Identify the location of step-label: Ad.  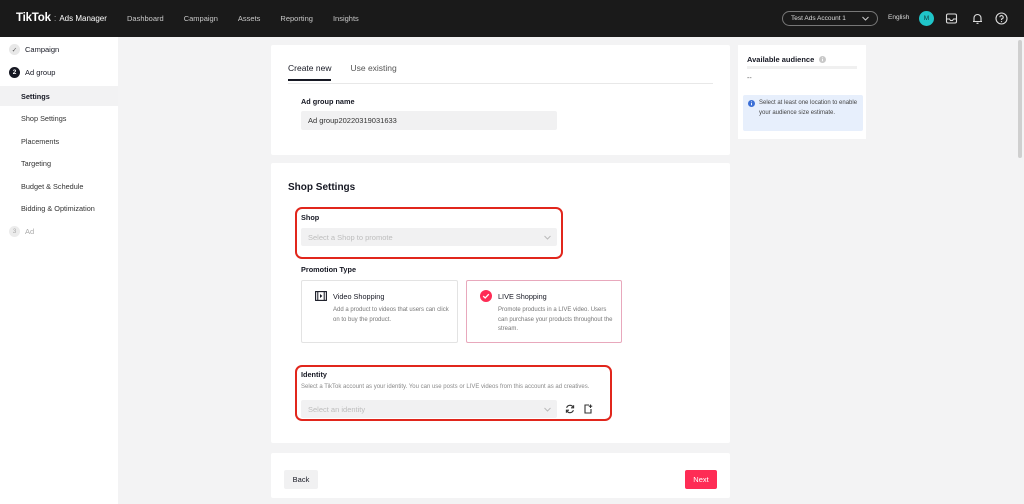
(30, 231).